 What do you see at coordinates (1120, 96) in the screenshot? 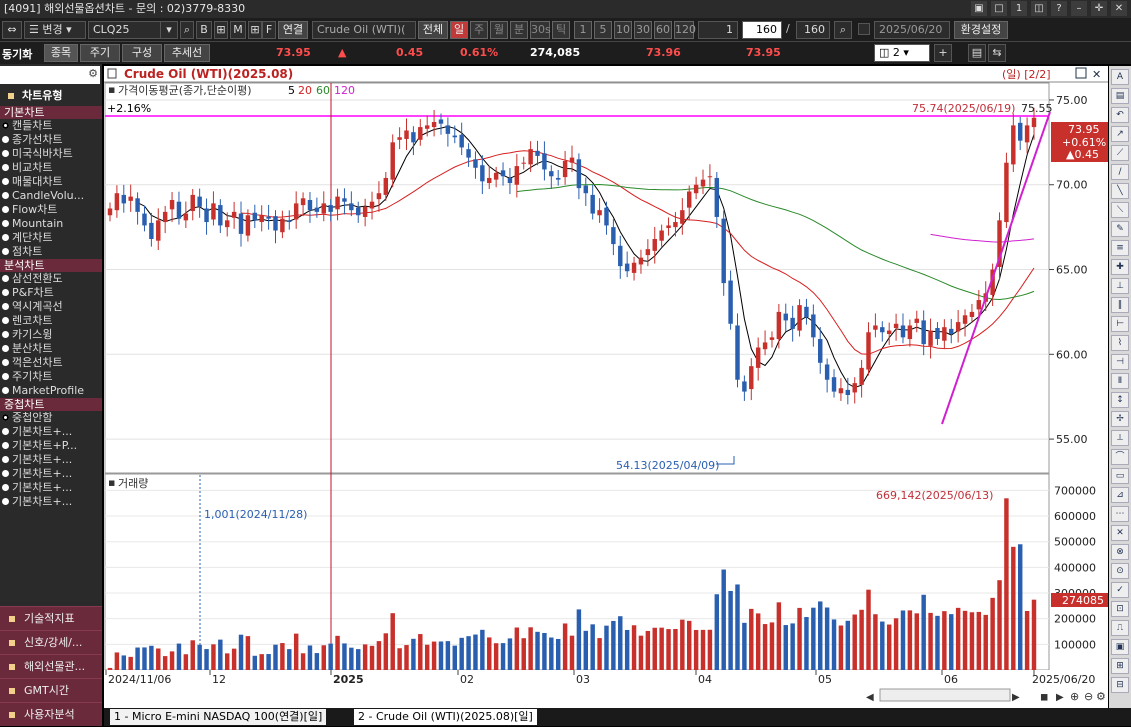
I see `draw-tool-icon: ▤` at bounding box center [1120, 96].